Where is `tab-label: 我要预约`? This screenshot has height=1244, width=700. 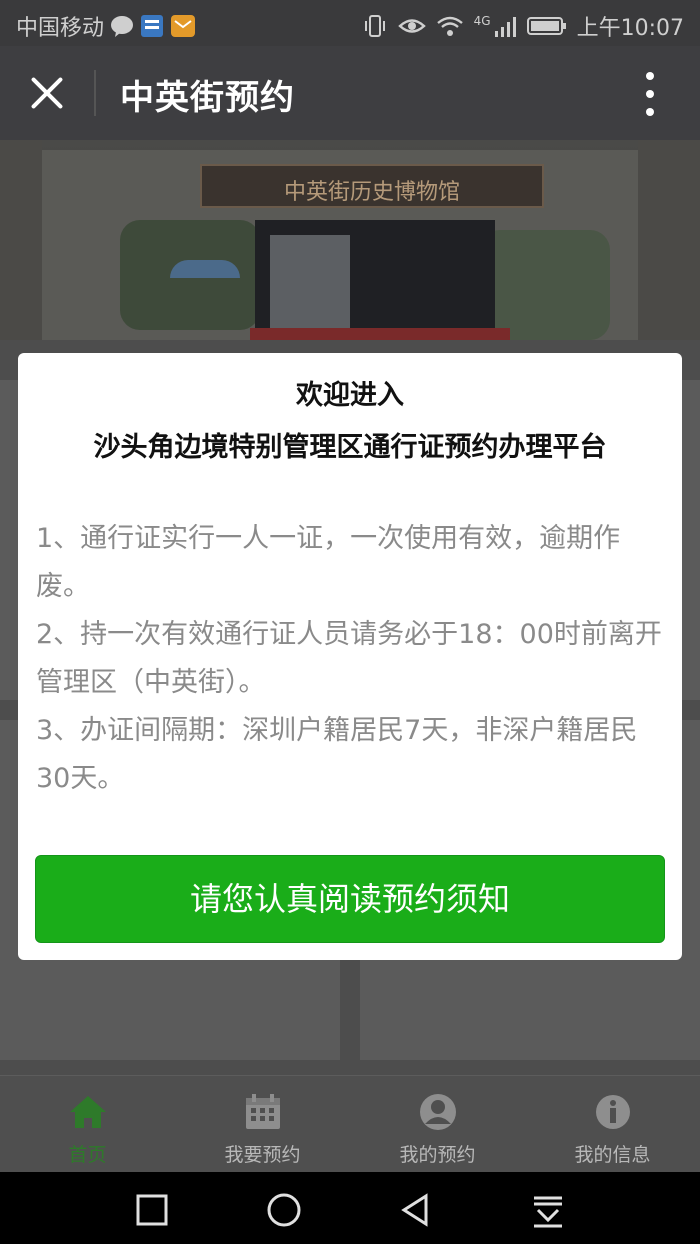
tab-label: 我要预约 is located at coordinates (262, 1155).